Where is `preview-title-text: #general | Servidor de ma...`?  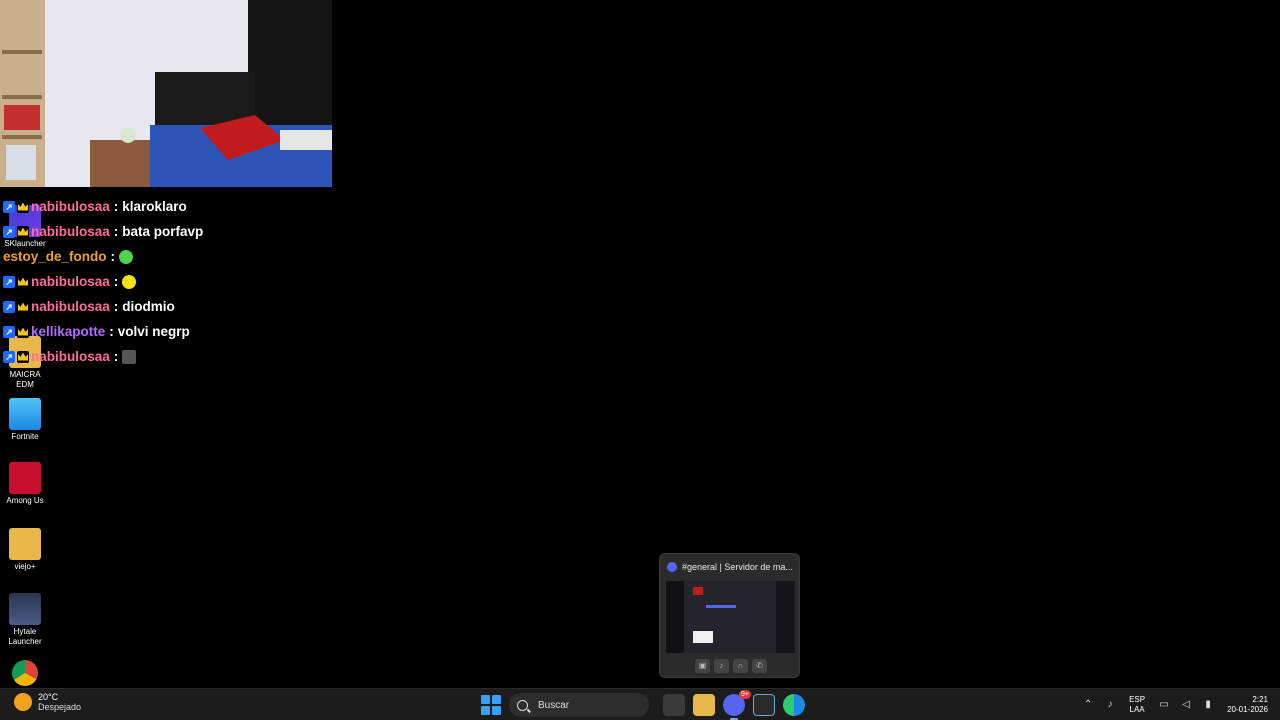 preview-title-text: #general | Servidor de ma... is located at coordinates (737, 567).